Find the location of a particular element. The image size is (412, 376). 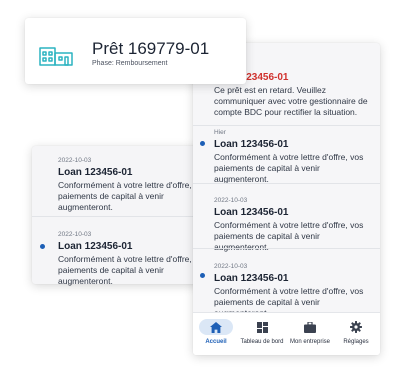

loan-phase: Phase: Remboursement is located at coordinates (130, 63).